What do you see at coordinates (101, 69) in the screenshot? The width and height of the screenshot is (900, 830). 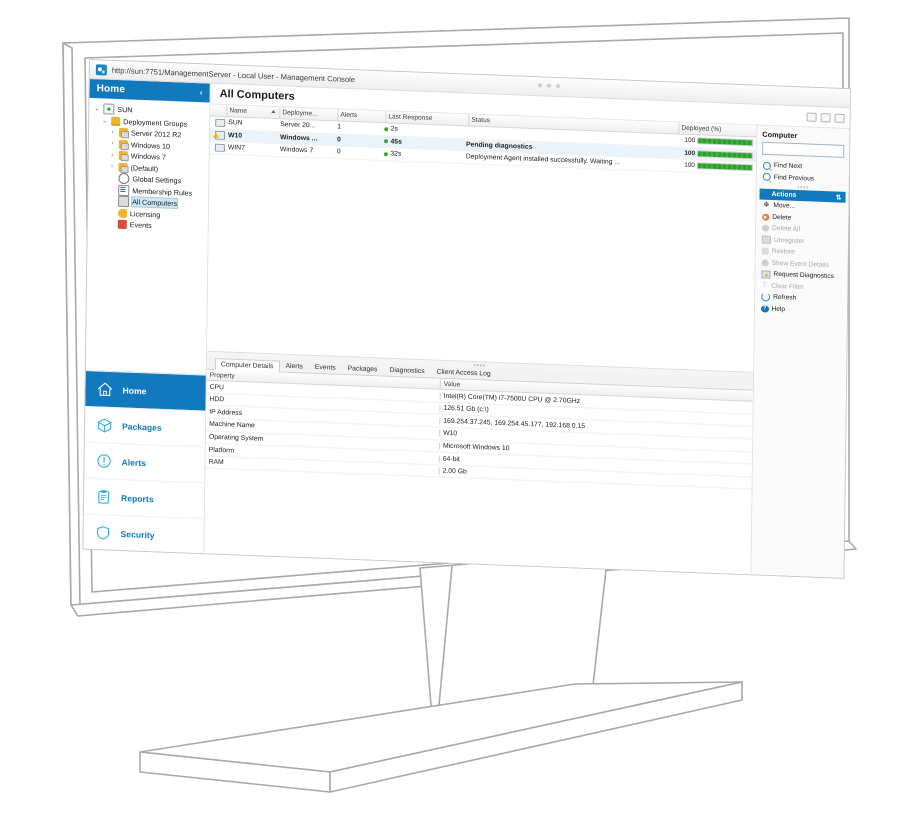 I see `app-icon` at bounding box center [101, 69].